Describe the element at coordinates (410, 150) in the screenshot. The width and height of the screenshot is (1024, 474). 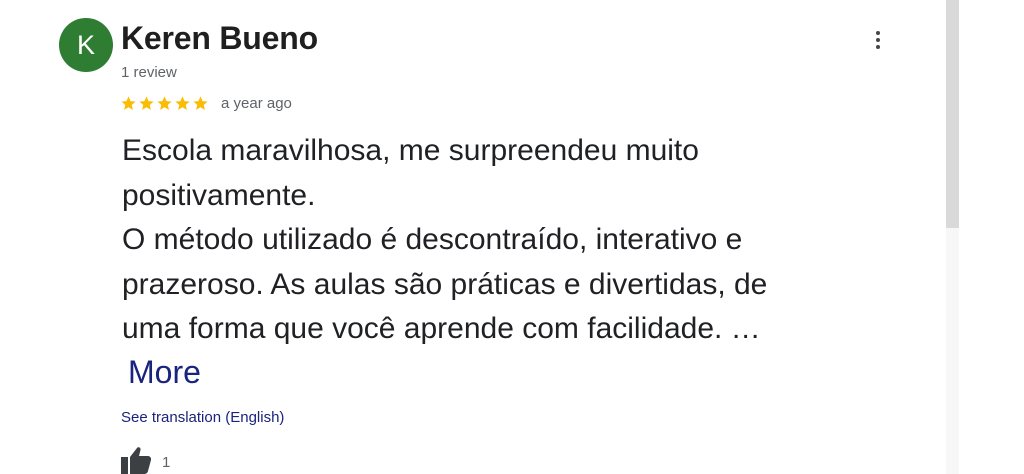
I see `review-text-line: Escola maravilhosa, me surpreendeu muito` at that location.